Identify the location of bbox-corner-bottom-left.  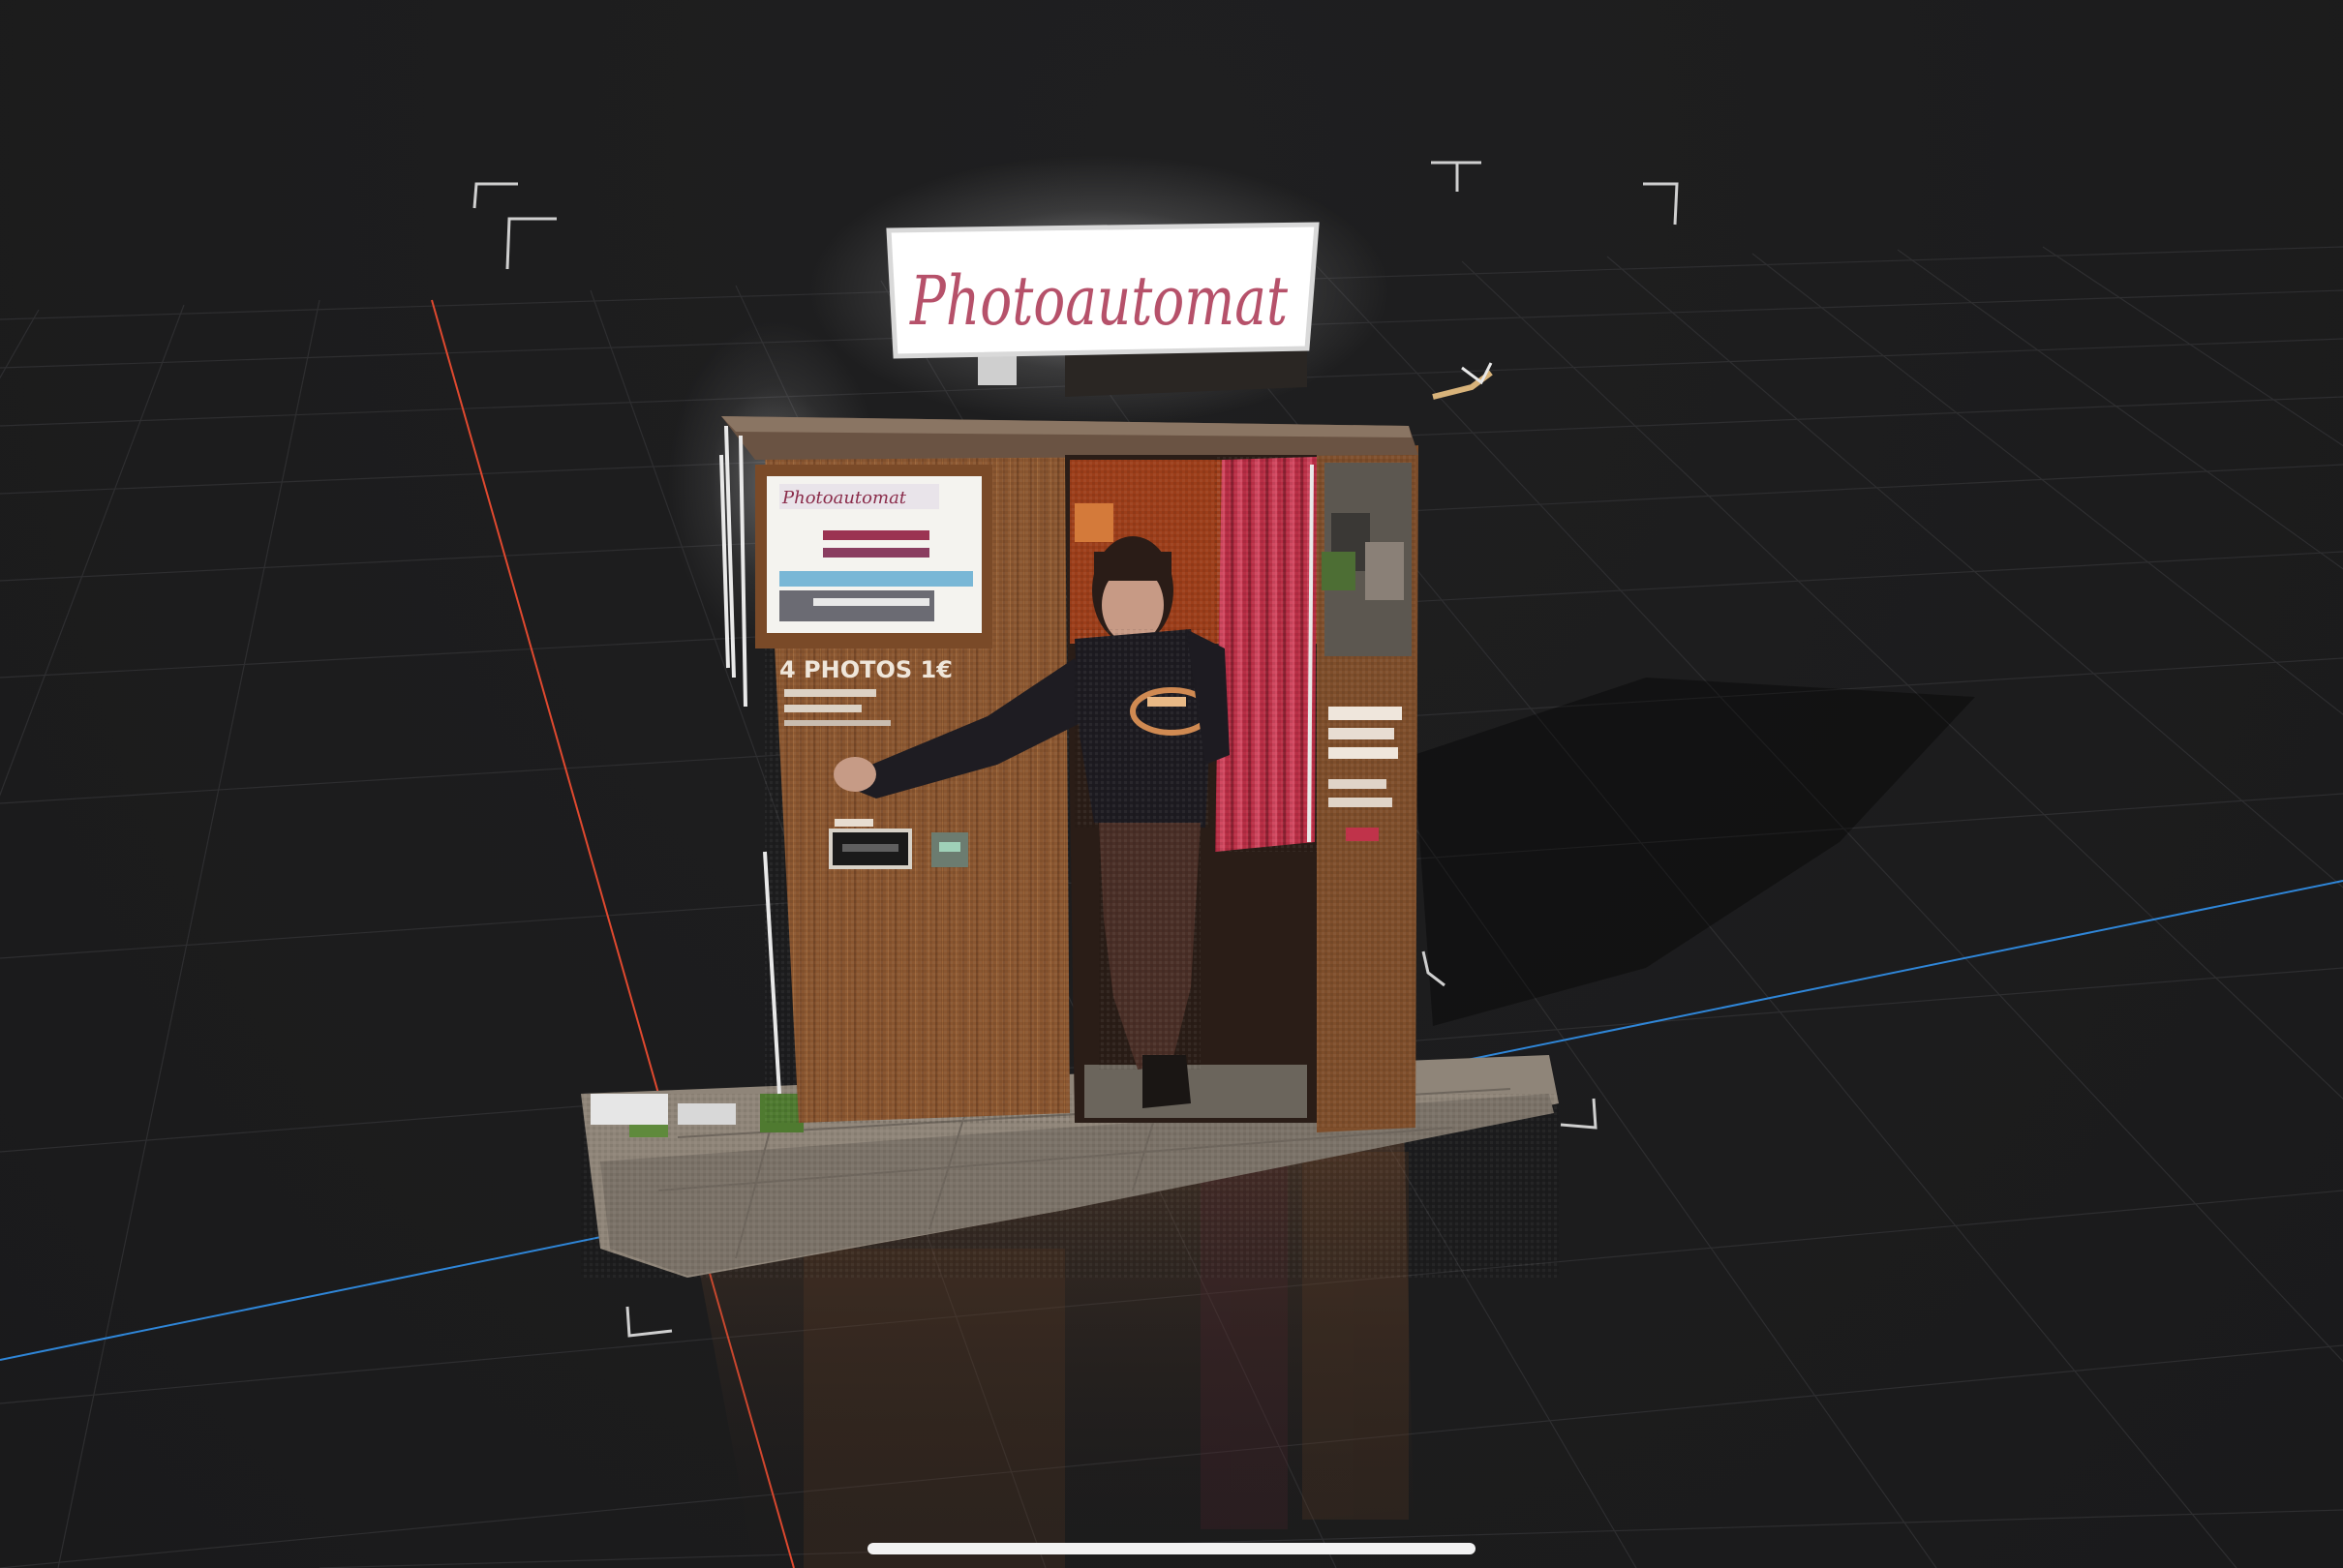
(649, 1322).